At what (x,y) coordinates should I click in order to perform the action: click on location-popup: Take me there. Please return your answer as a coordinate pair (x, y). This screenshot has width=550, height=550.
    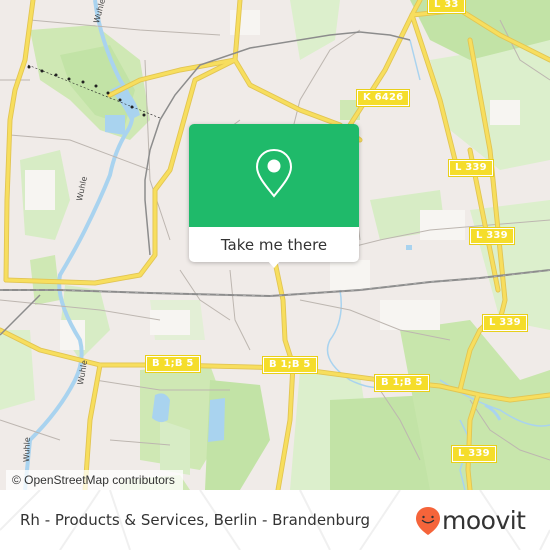
    Looking at the image, I should click on (274, 196).